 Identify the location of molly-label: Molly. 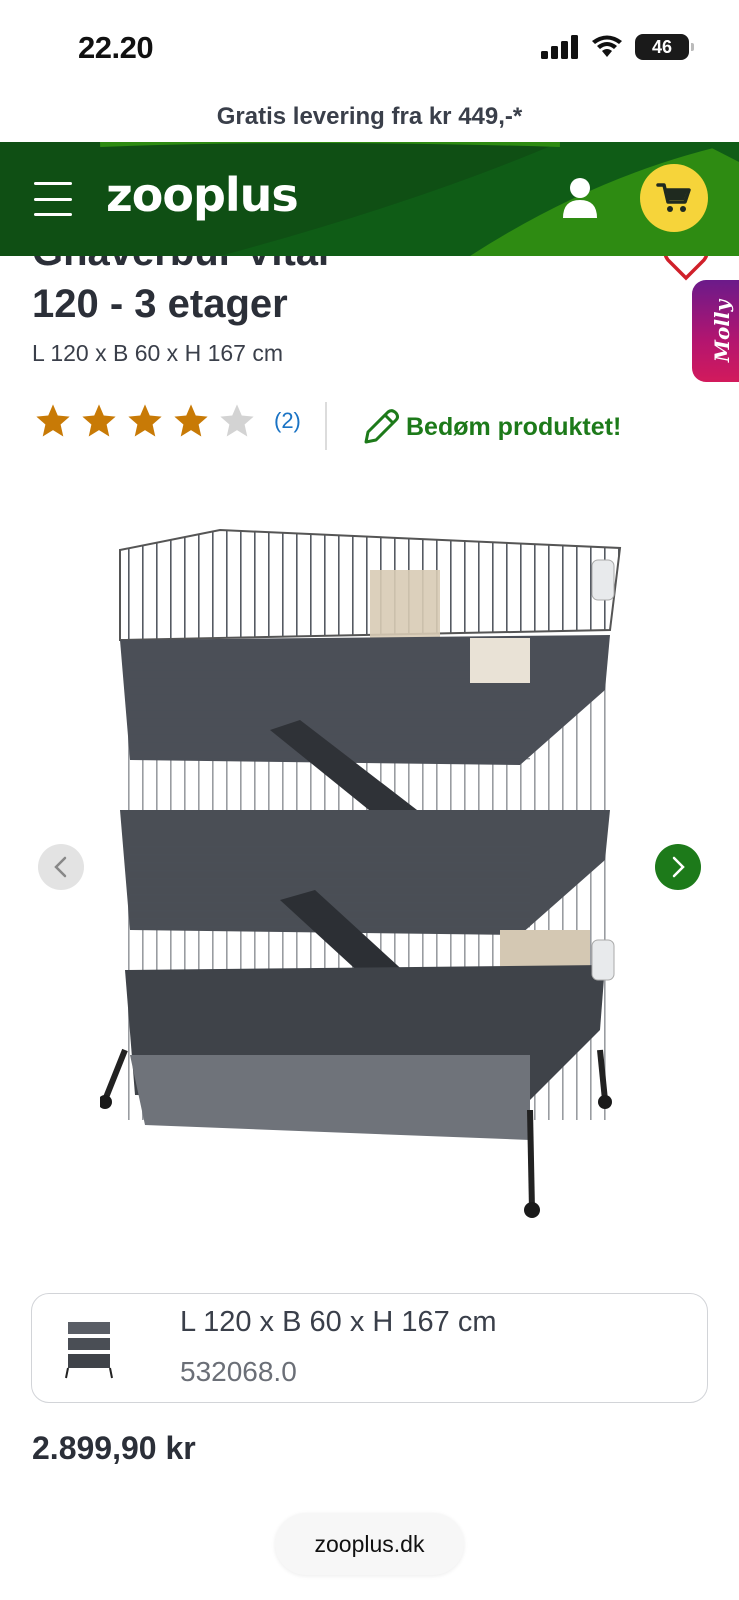
(722, 331).